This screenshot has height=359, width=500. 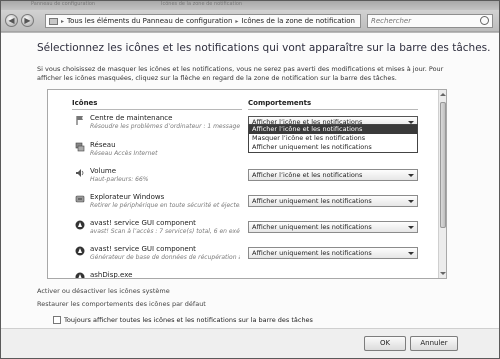 What do you see at coordinates (80, 147) in the screenshot?
I see `network-icon` at bounding box center [80, 147].